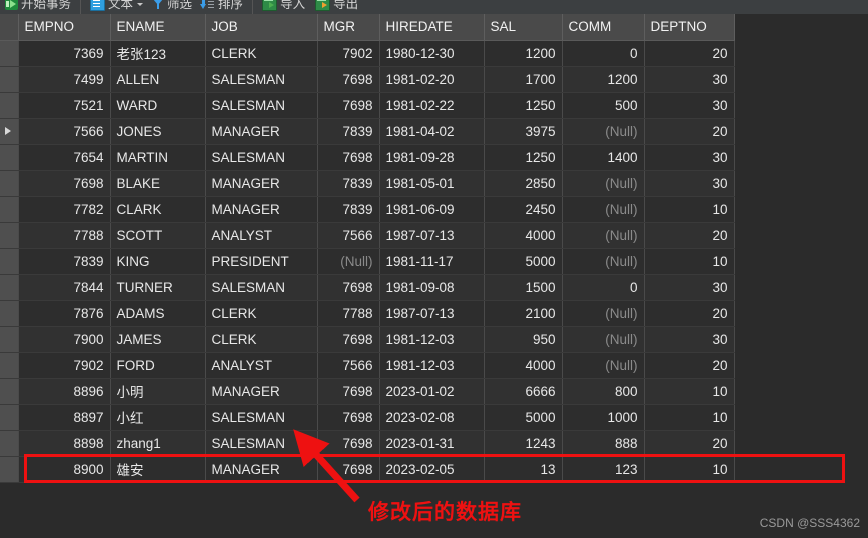 Image resolution: width=868 pixels, height=538 pixels. Describe the element at coordinates (432, 105) in the screenshot. I see `cell-hiredate: 1981-02-22` at that location.